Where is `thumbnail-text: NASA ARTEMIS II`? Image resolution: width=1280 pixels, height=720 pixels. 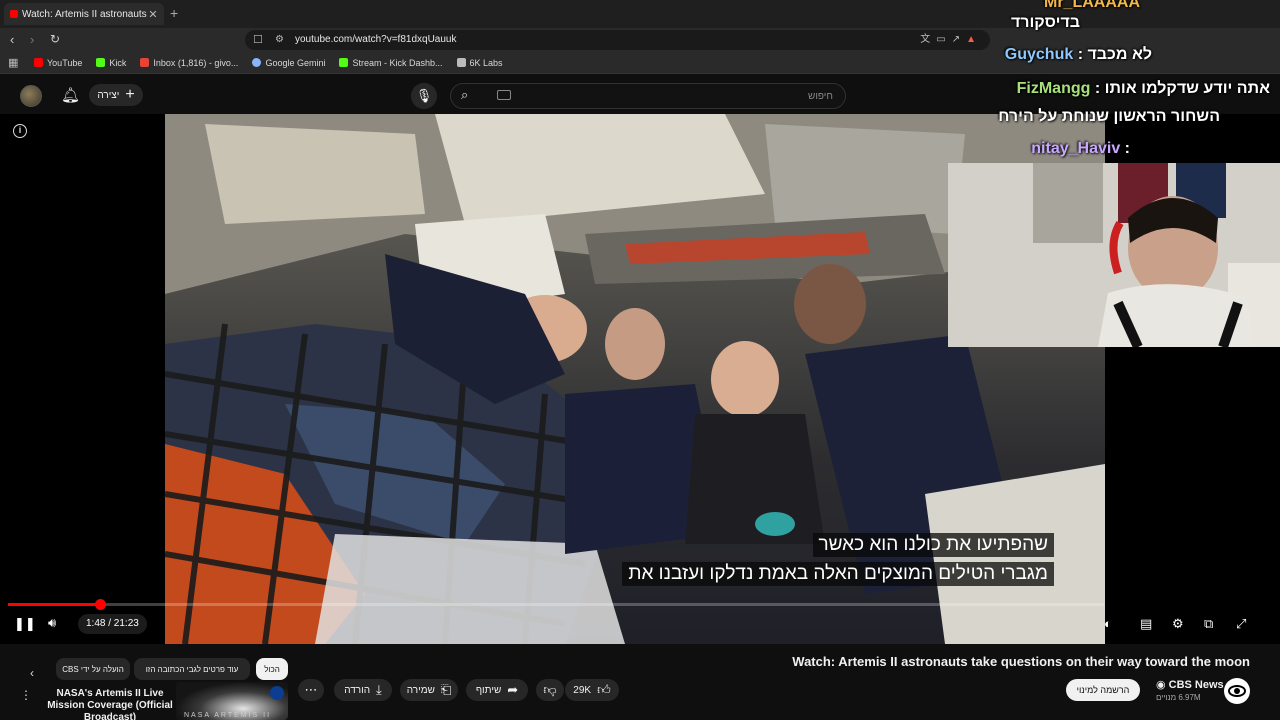
thumbnail-text: NASA ARTEMIS II is located at coordinates (228, 715).